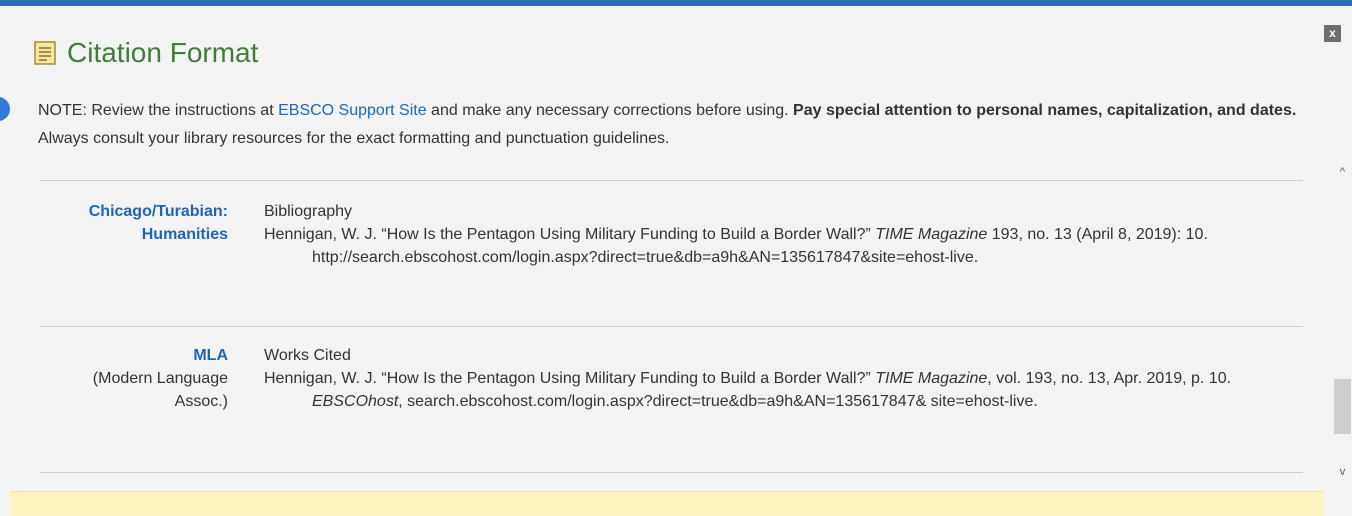  What do you see at coordinates (158, 110) in the screenshot?
I see `note-prefix: NOTE: Review the instructions at` at bounding box center [158, 110].